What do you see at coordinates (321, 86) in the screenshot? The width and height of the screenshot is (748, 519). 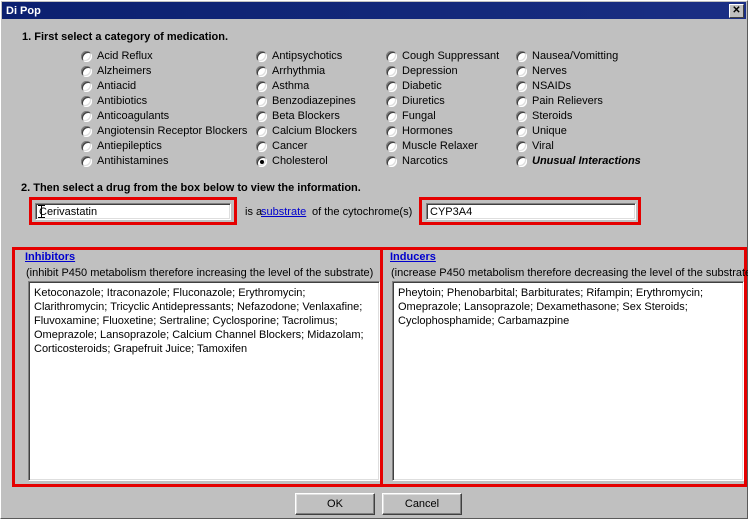 I see `radio-asthma: Asthma` at bounding box center [321, 86].